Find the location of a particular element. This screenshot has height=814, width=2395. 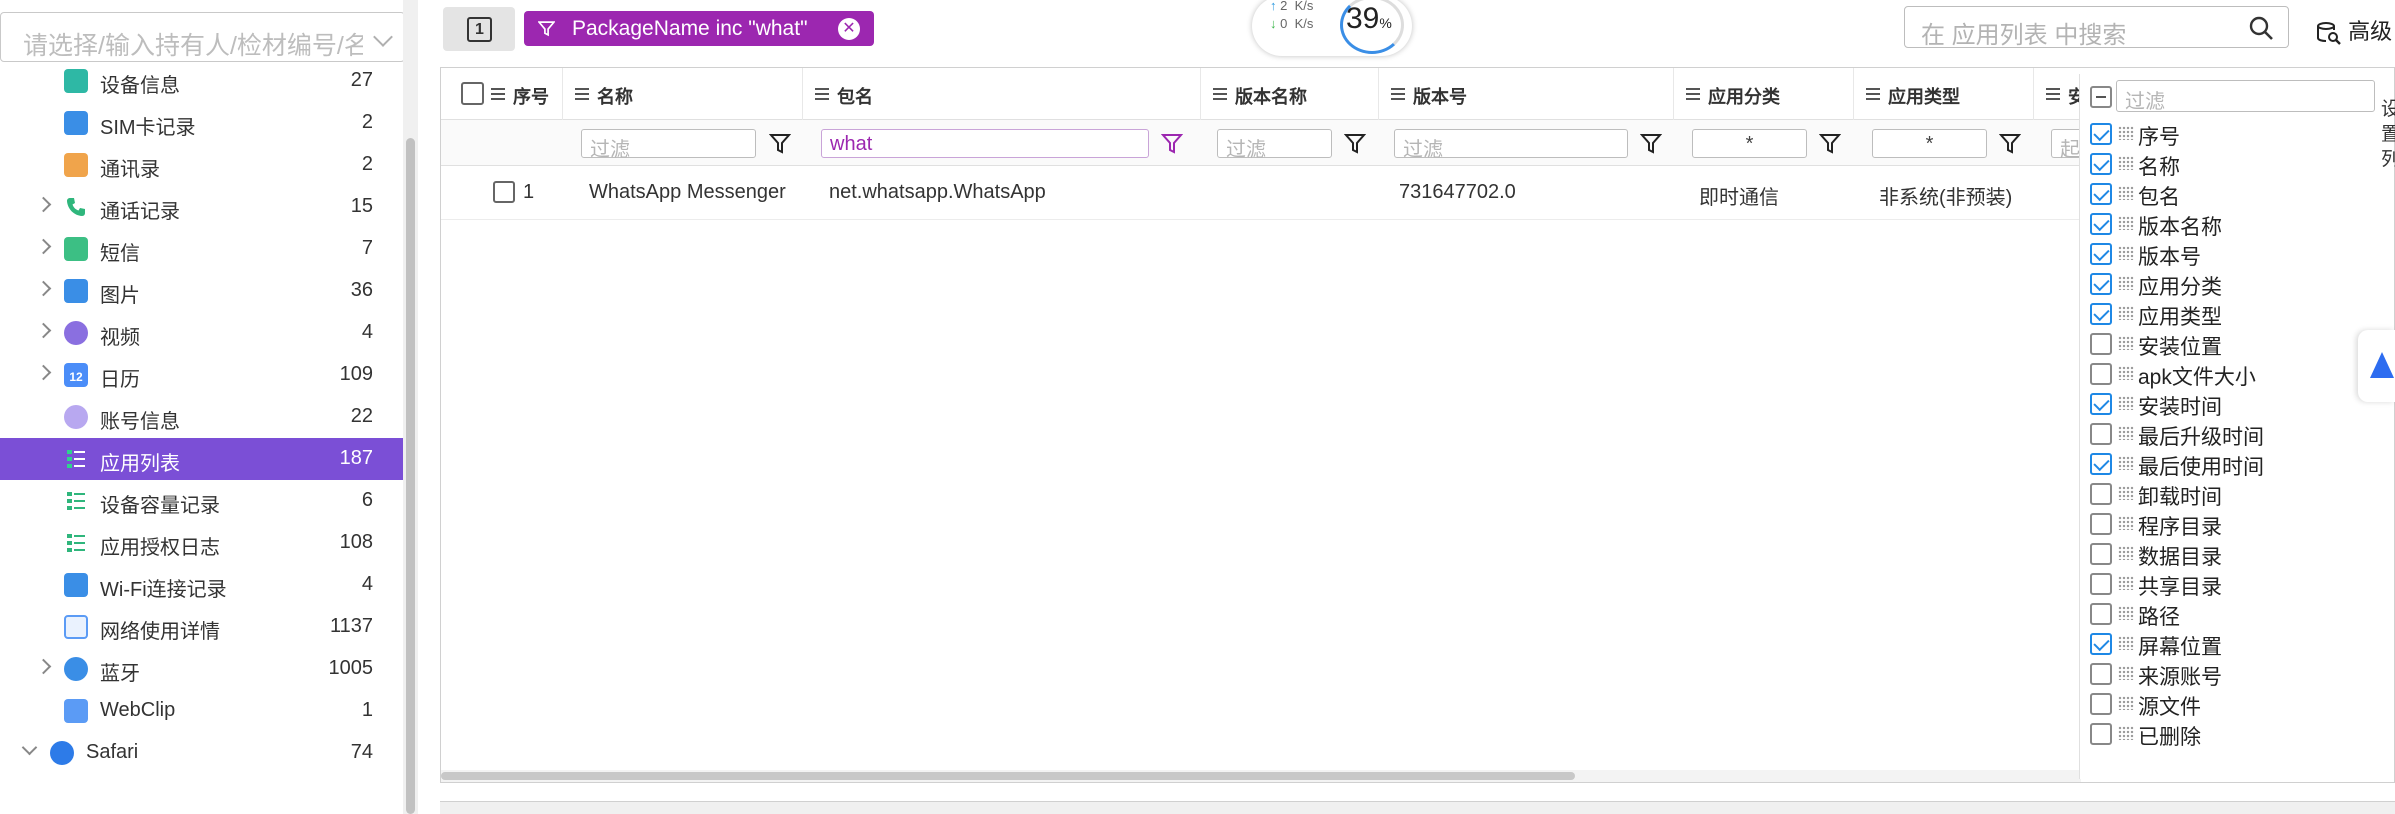

chevron-down-icon is located at coordinates (383, 37).